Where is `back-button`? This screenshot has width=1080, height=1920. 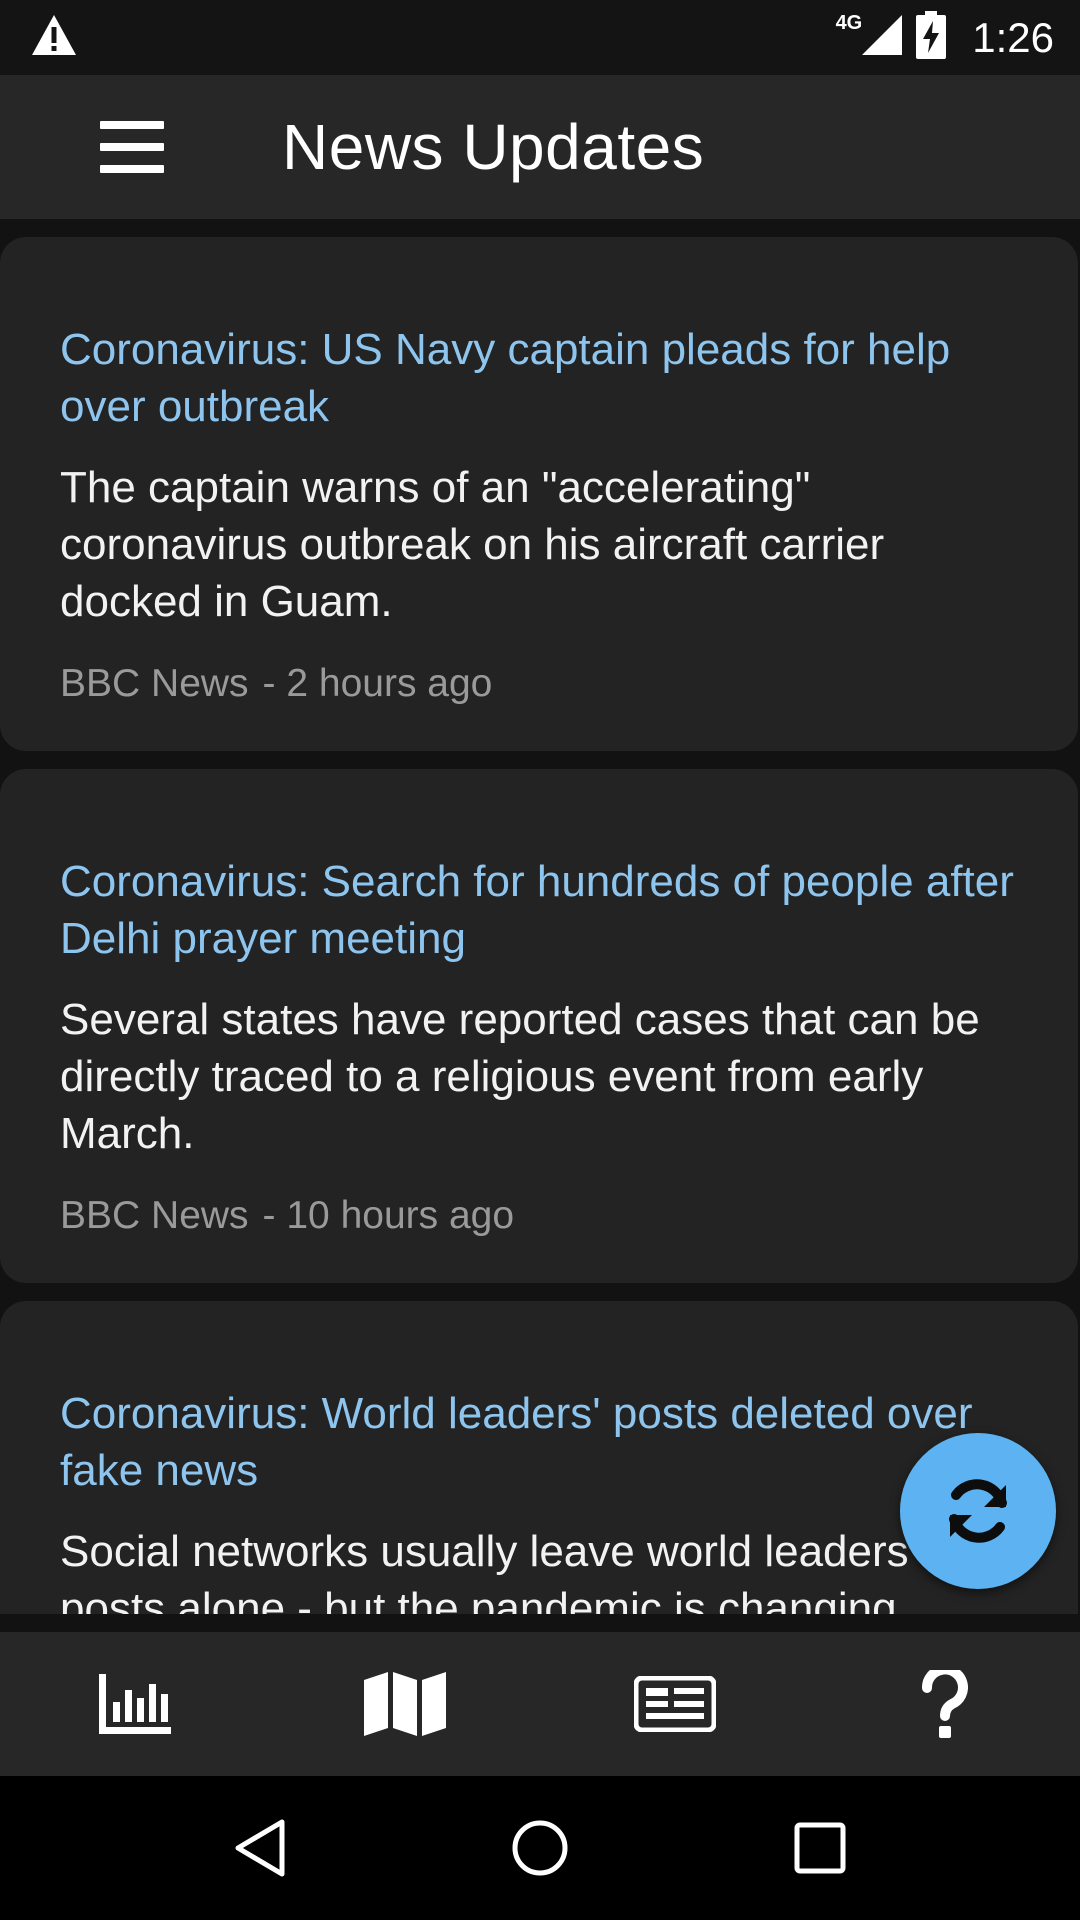 back-button is located at coordinates (260, 1848).